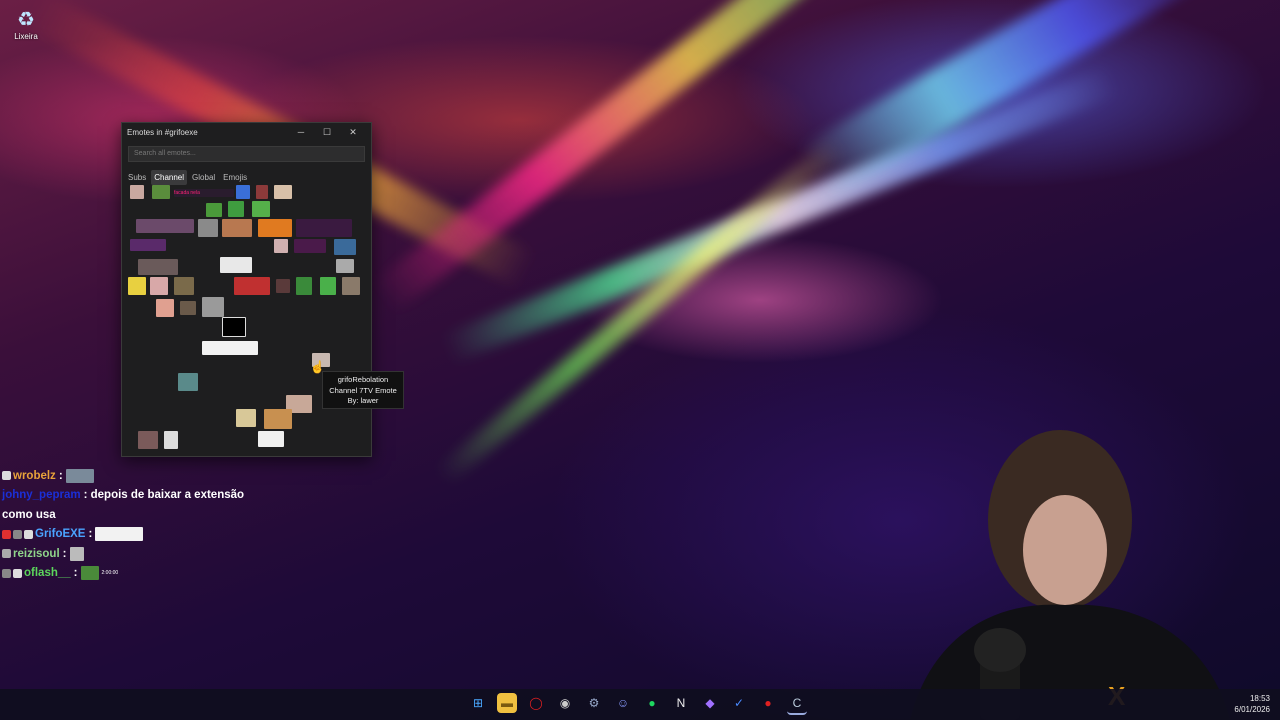  What do you see at coordinates (169, 177) in the screenshot?
I see `tab-channel: Channel` at bounding box center [169, 177].